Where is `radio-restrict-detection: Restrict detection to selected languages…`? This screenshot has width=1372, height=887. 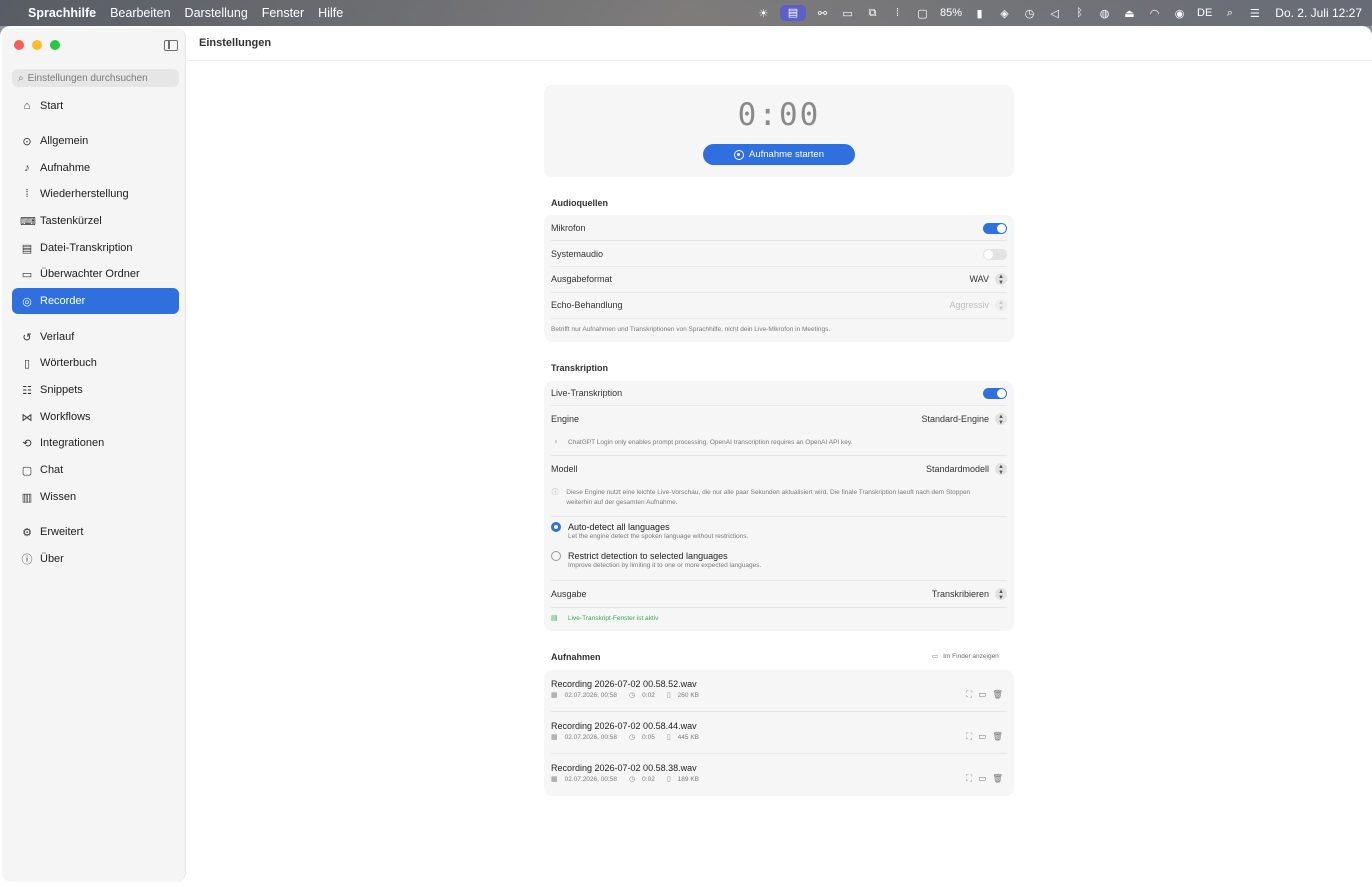 radio-restrict-detection: Restrict detection to selected languages… is located at coordinates (779, 560).